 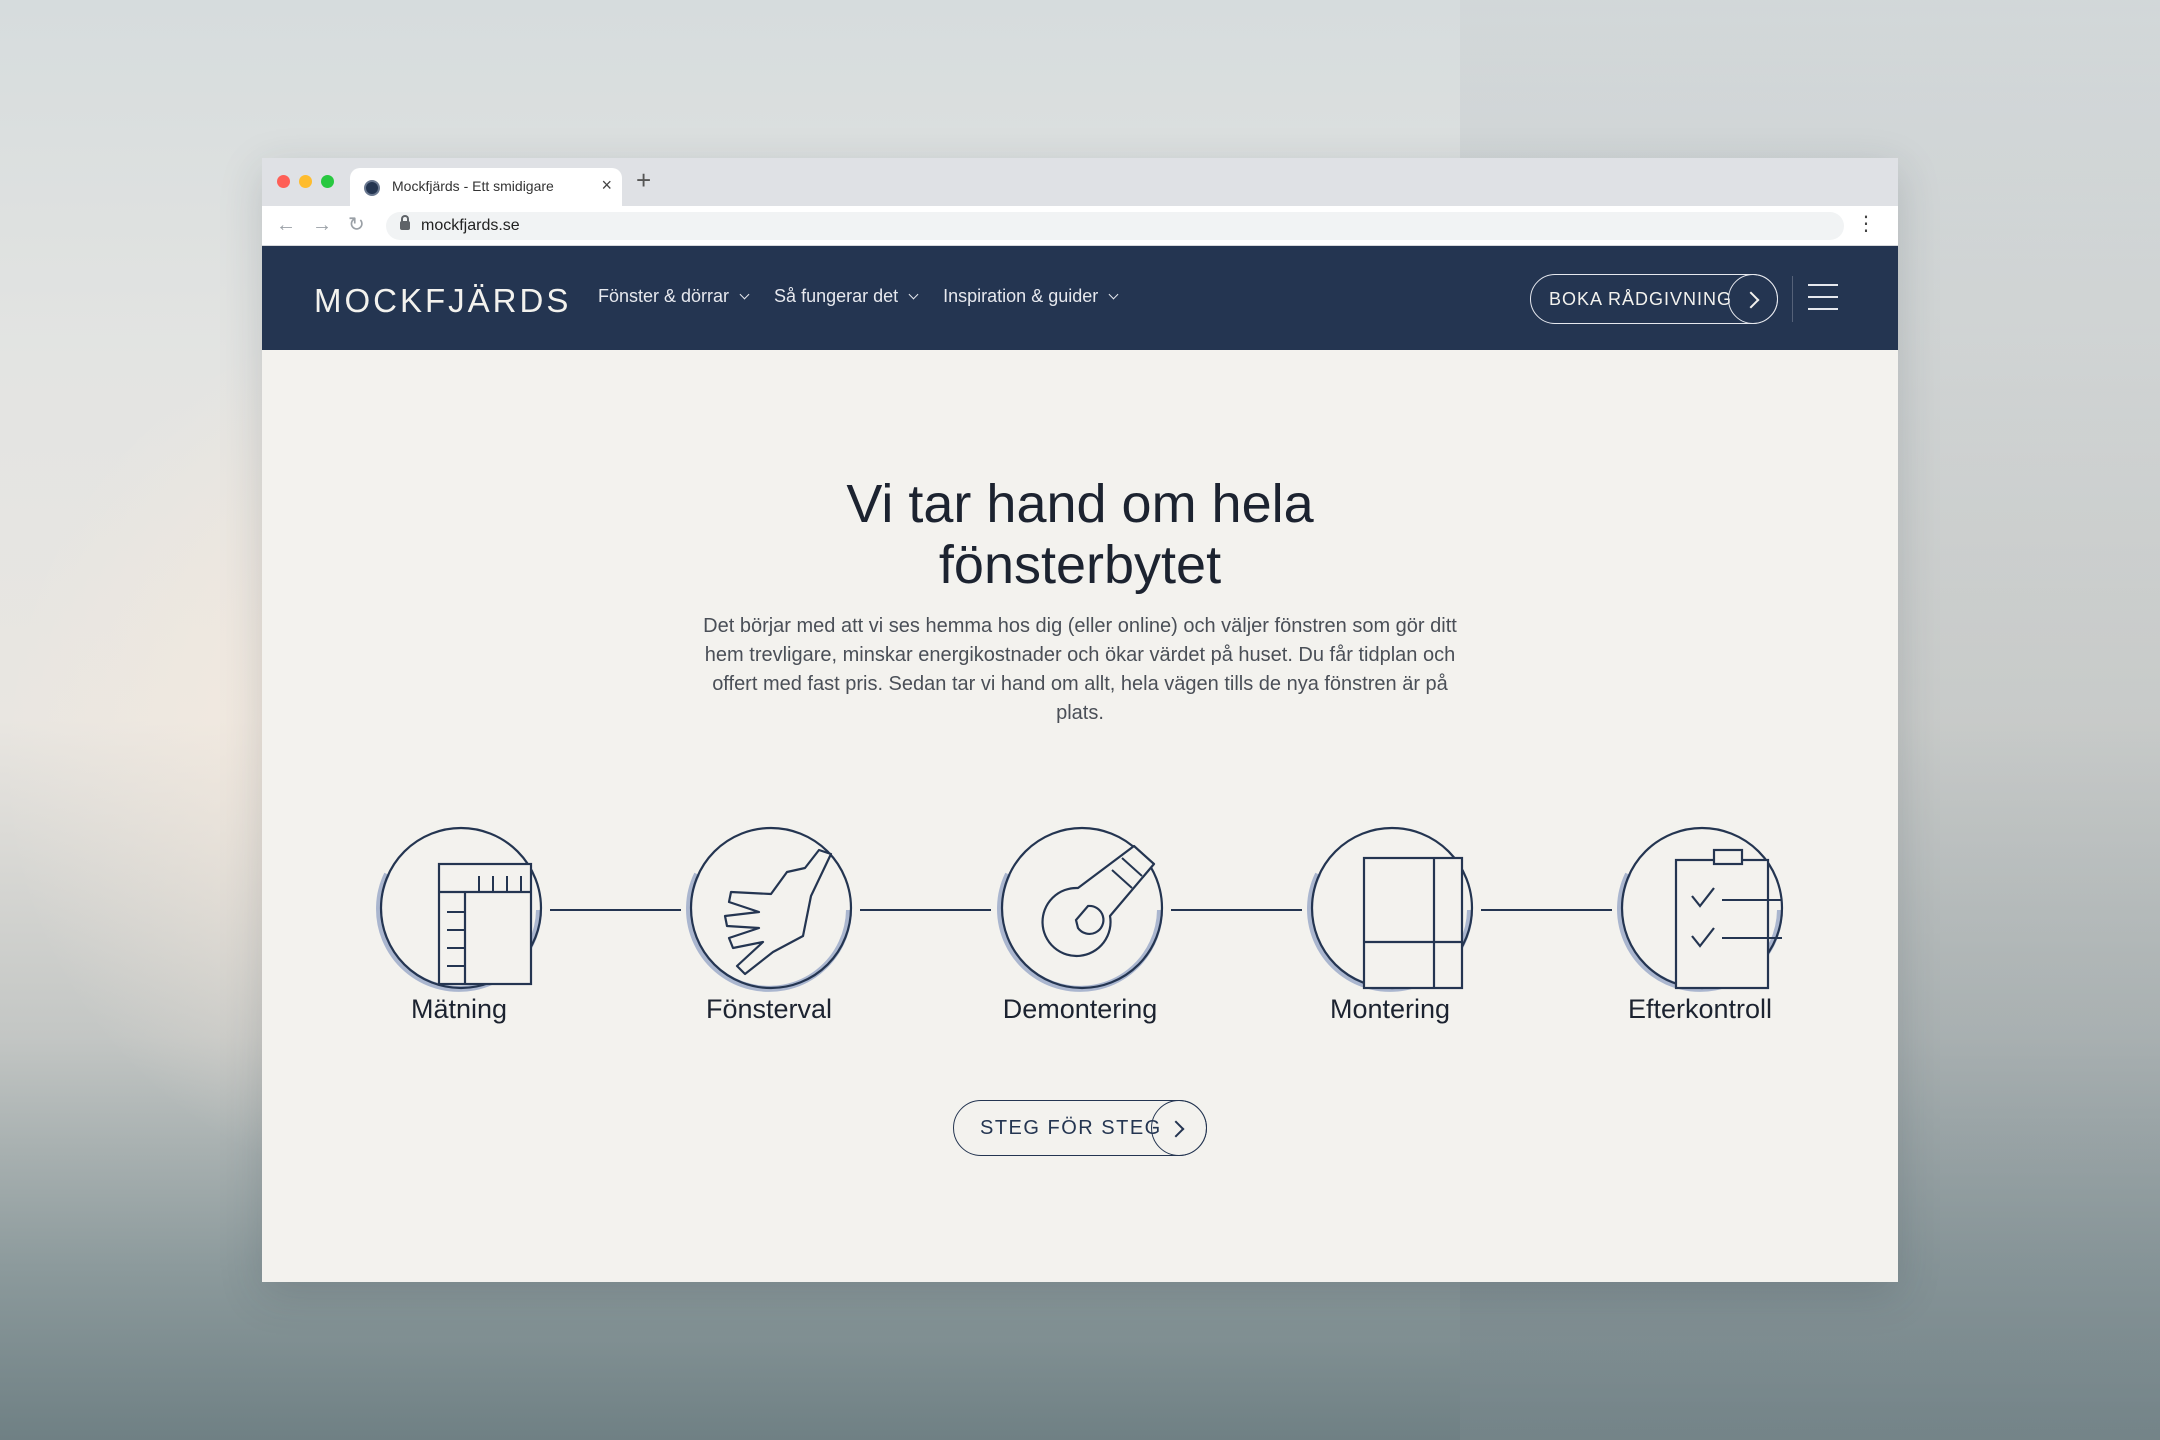 I want to click on close-window-button, so click(x=283, y=181).